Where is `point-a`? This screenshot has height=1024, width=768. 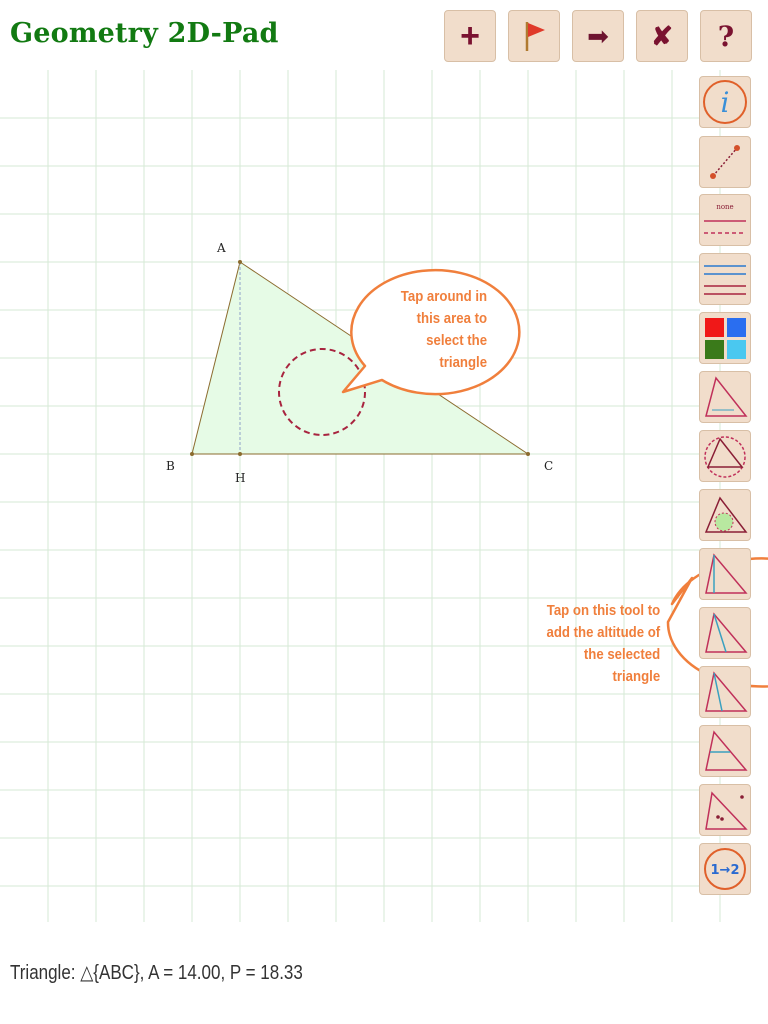 point-a is located at coordinates (240, 262).